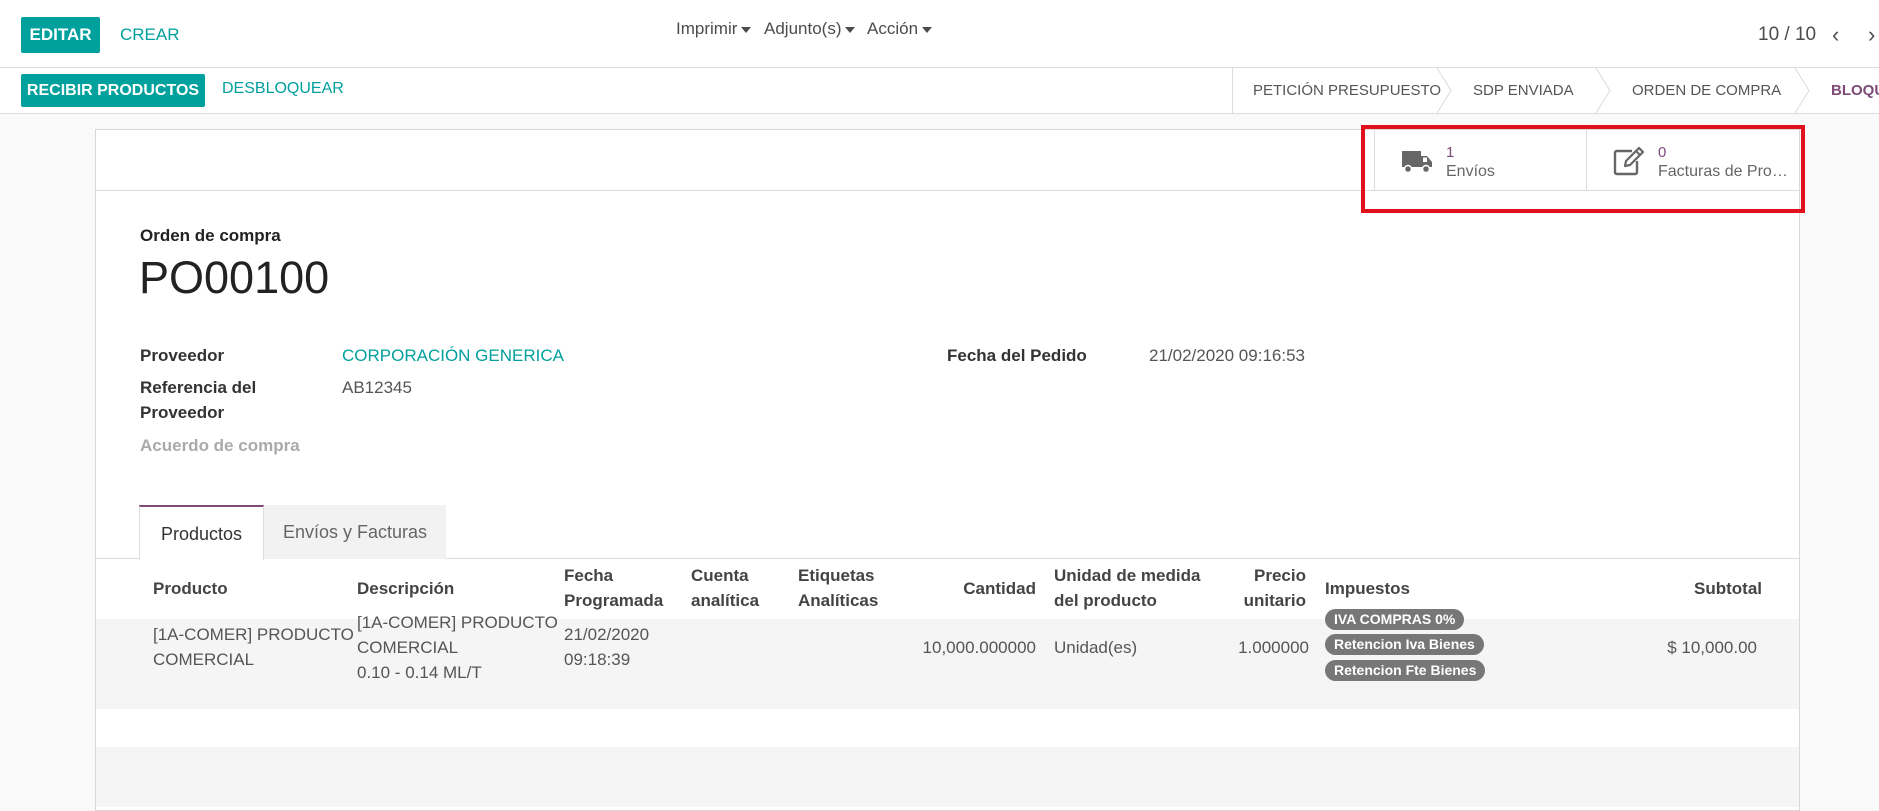  What do you see at coordinates (720, 575) in the screenshot?
I see `col-header-analytic-account-line1: Cuenta` at bounding box center [720, 575].